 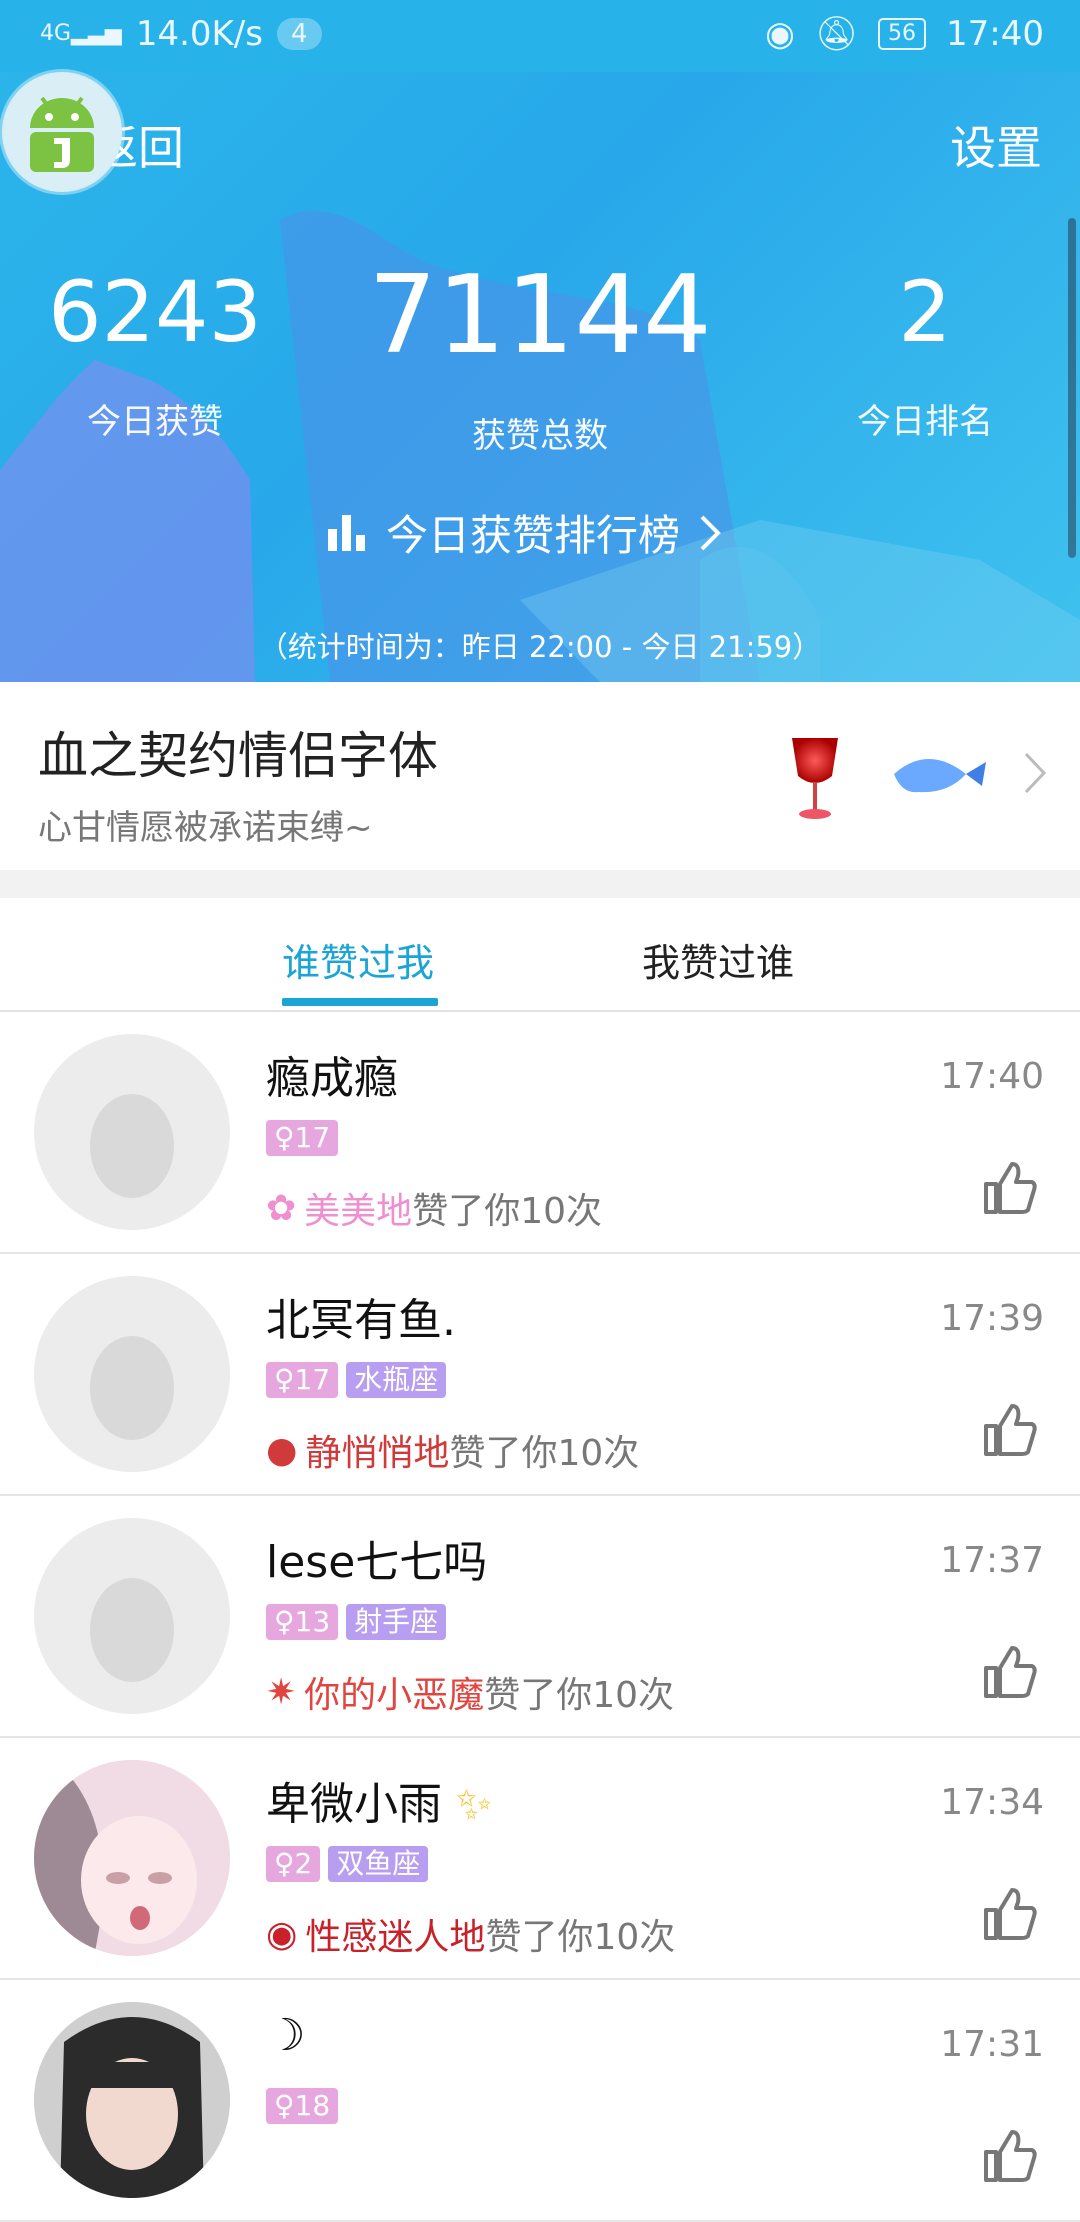 I want to click on list-item: lese七七吗 17:37 ♀13 射手座 ✷ 你的小恶魔 赞了你10次, so click(x=540, y=1617).